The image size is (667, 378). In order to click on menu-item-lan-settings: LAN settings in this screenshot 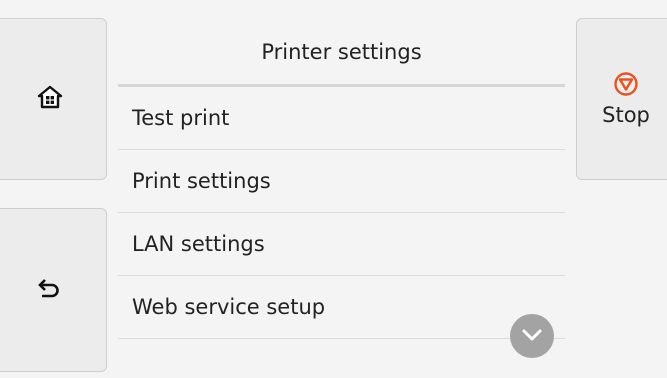, I will do `click(341, 244)`.